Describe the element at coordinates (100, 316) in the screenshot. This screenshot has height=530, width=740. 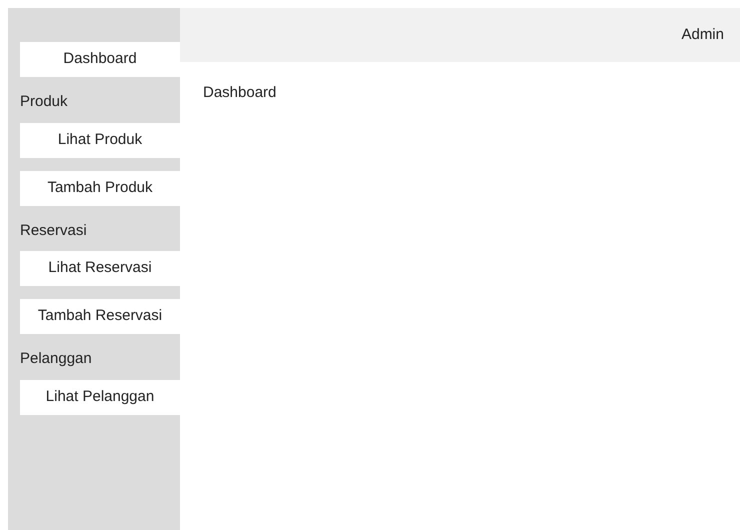
I see `sidebar-button: Tambah Reservasi` at that location.